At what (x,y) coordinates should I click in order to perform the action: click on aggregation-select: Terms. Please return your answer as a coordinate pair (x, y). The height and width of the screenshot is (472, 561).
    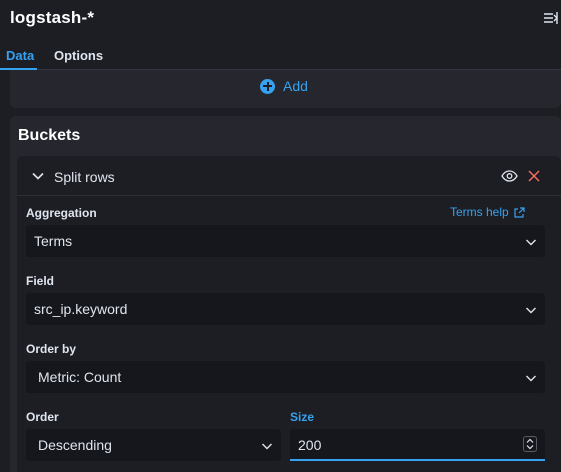
    Looking at the image, I should click on (285, 241).